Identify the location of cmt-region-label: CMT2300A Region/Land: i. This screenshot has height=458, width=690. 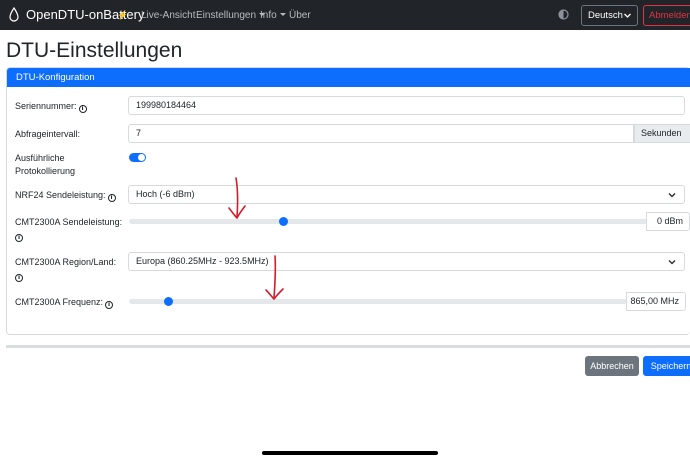
(70, 269).